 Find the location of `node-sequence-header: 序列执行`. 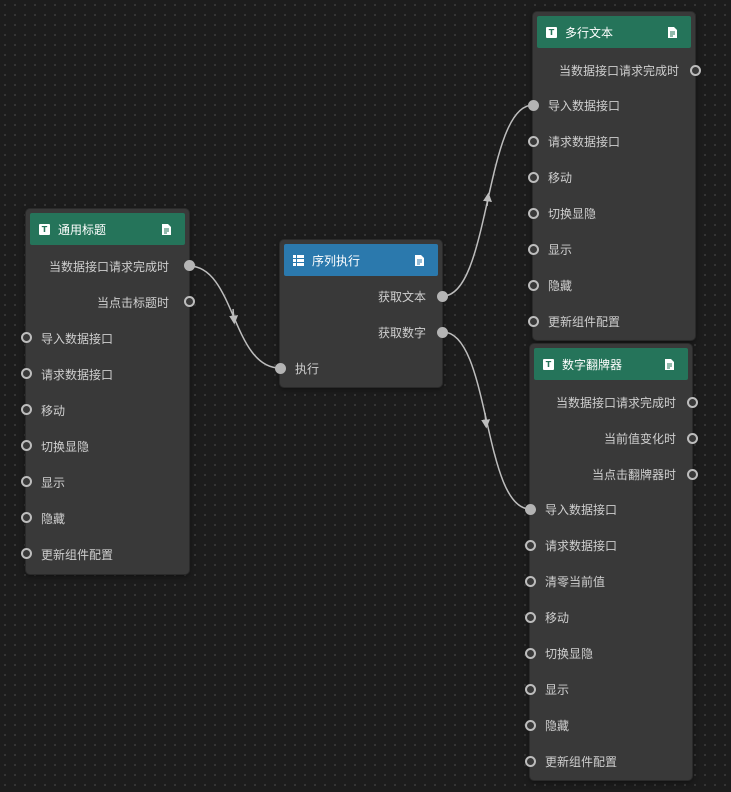

node-sequence-header: 序列执行 is located at coordinates (361, 260).